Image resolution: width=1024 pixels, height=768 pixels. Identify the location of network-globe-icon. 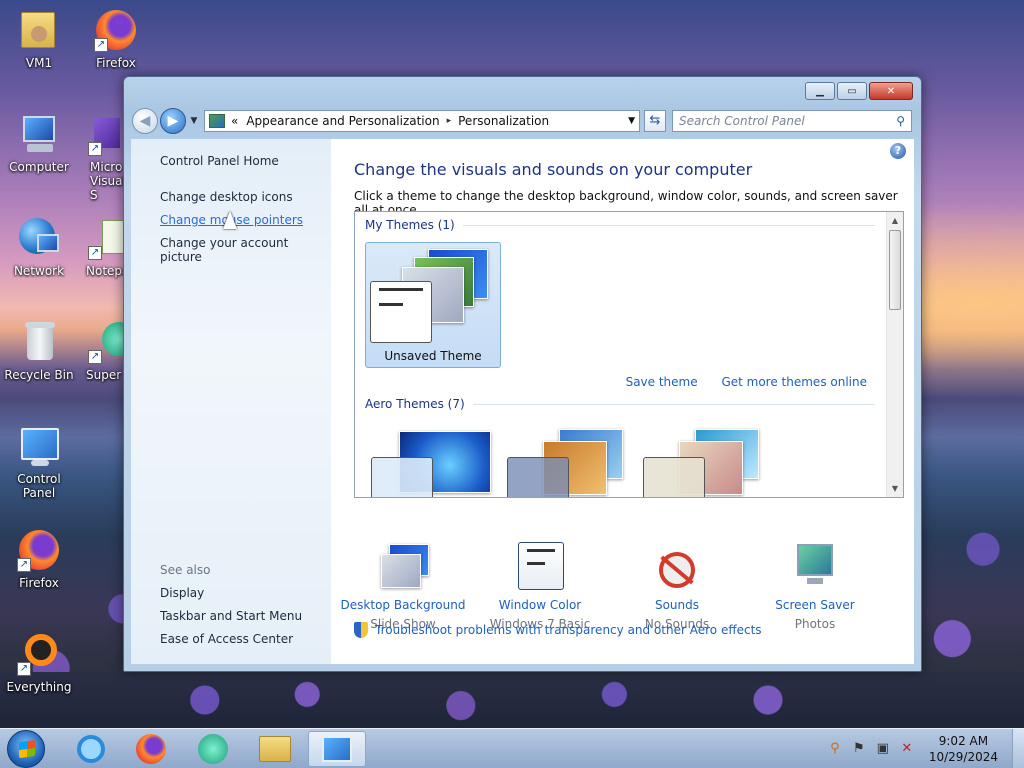
(39, 238).